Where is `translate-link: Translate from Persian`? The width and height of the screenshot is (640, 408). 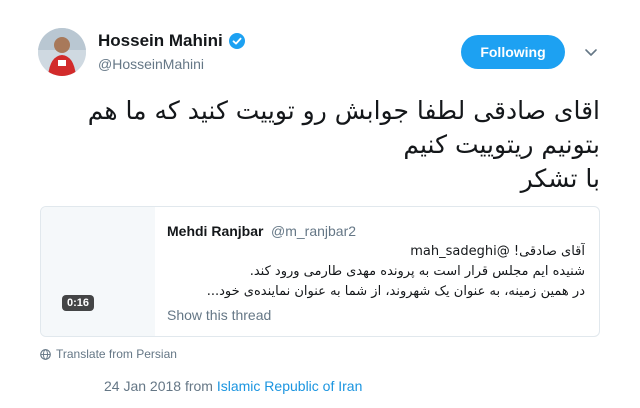
translate-link: Translate from Persian is located at coordinates (108, 354).